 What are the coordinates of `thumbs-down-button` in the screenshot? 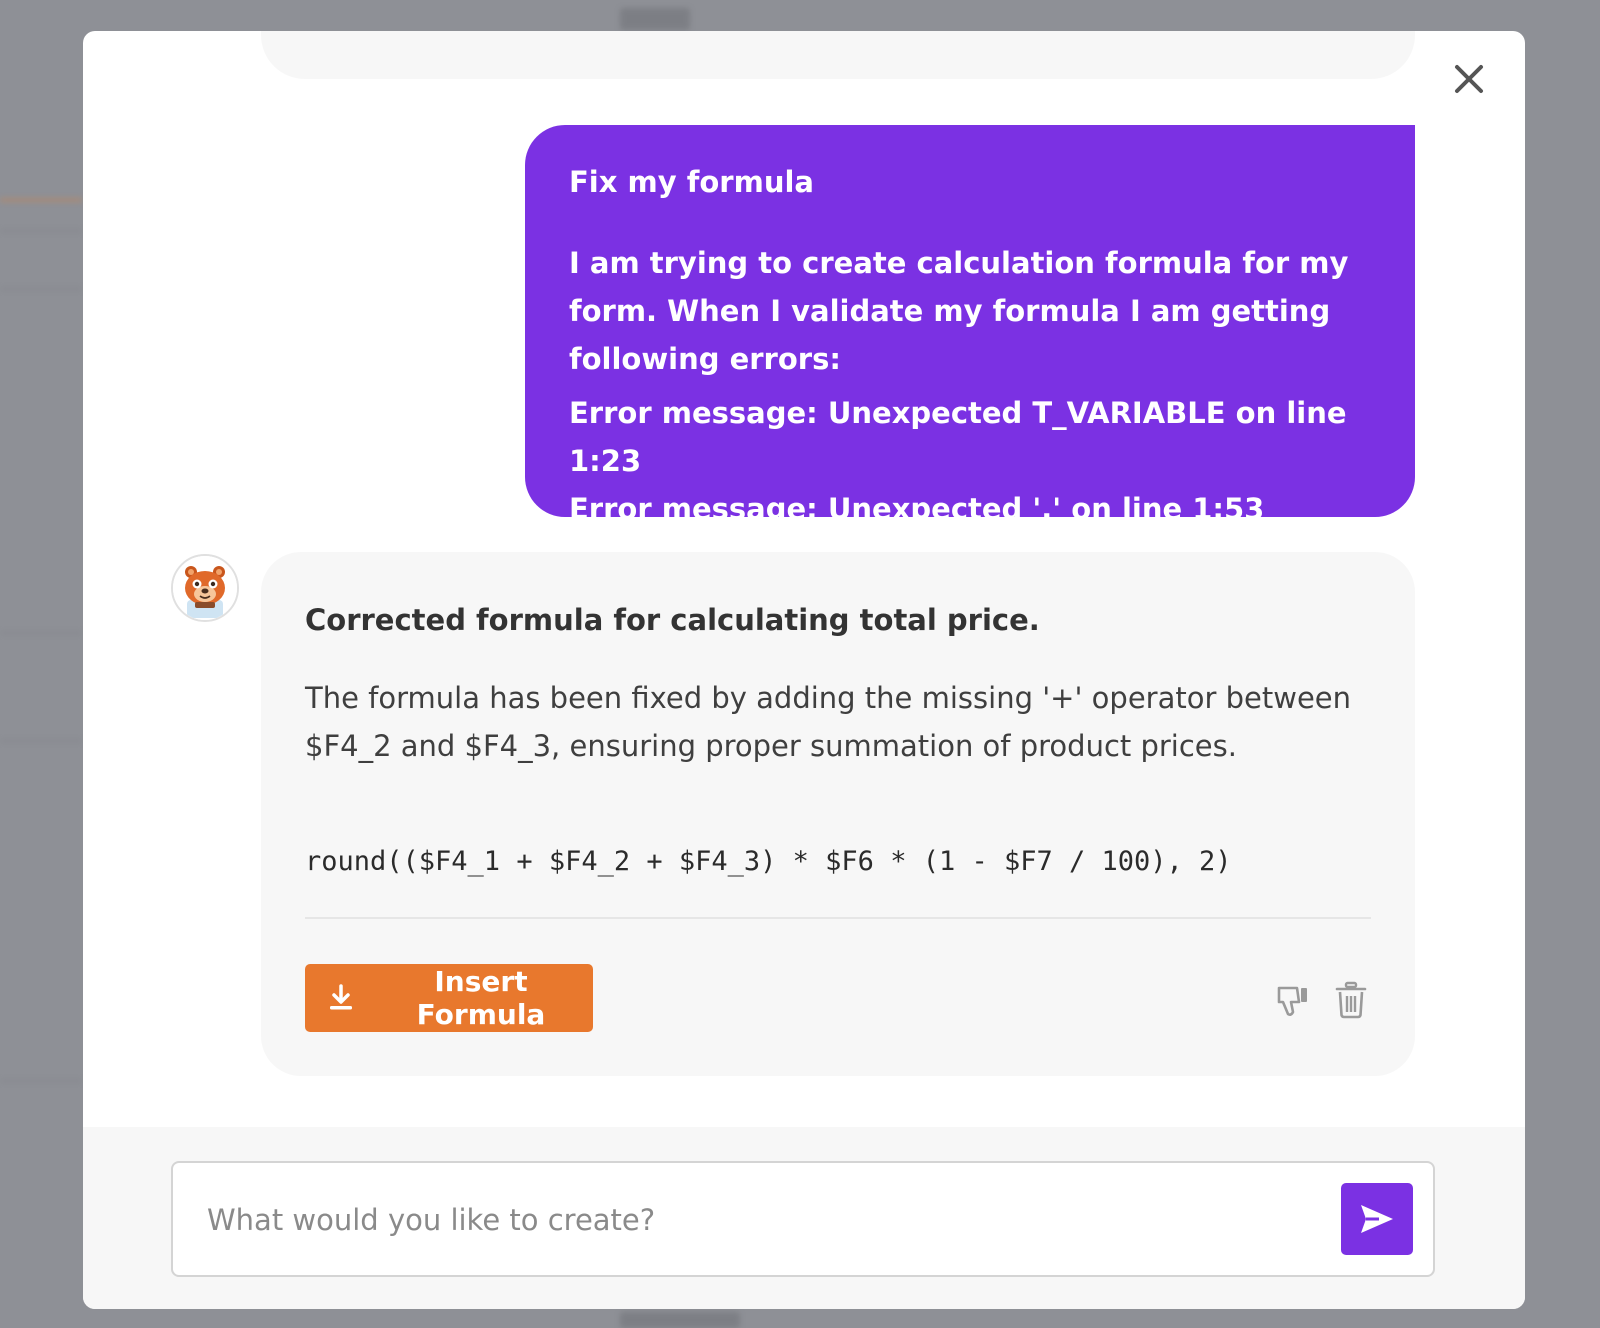 It's located at (1293, 1000).